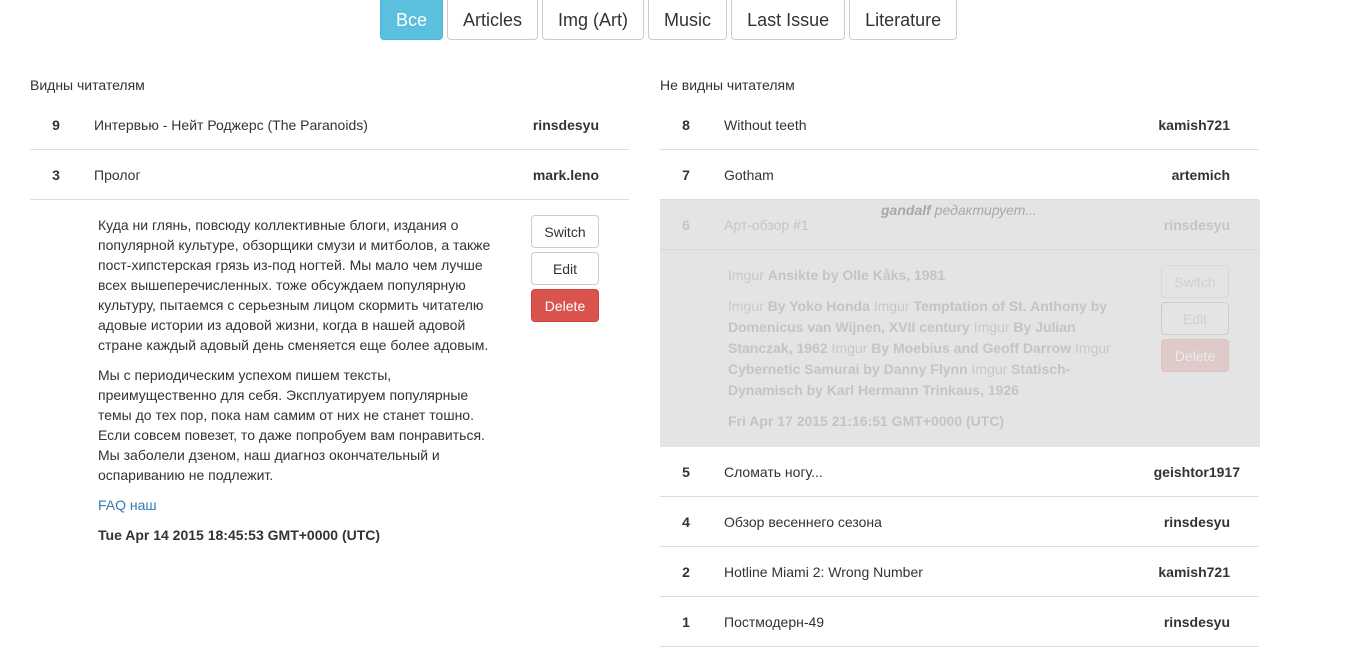 The width and height of the screenshot is (1349, 648). Describe the element at coordinates (727, 85) in the screenshot. I see `hidden-posts-heading: Не видны читателям` at that location.